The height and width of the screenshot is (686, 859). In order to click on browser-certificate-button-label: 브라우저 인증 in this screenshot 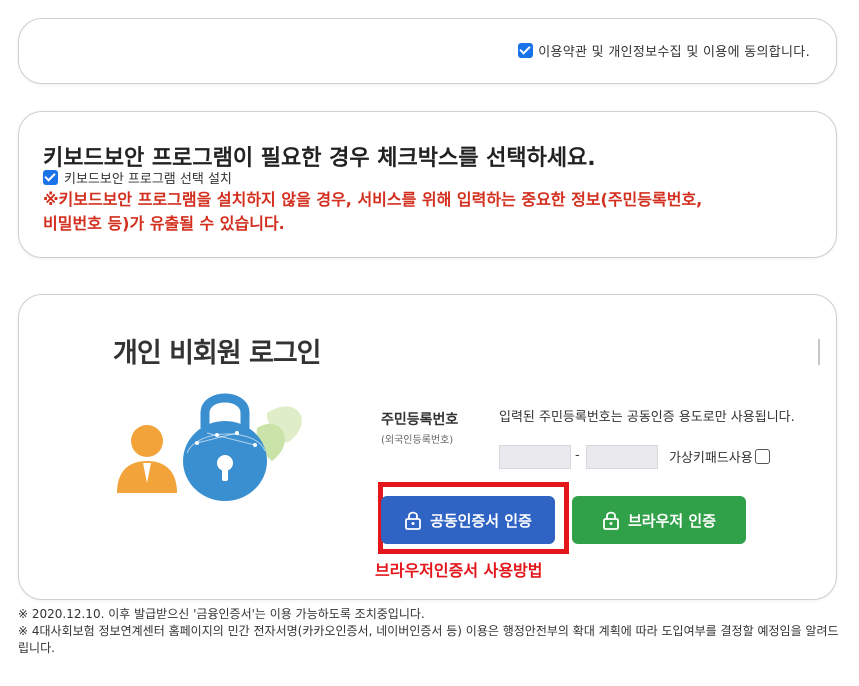, I will do `click(672, 520)`.